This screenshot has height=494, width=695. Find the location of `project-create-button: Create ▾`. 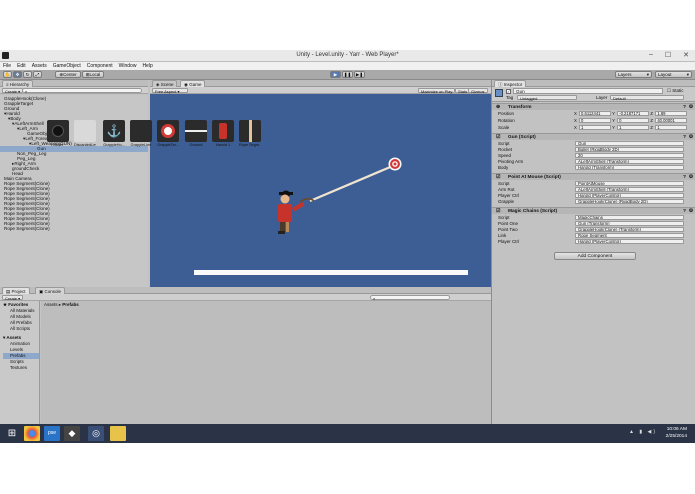

project-create-button: Create ▾ is located at coordinates (13, 298).